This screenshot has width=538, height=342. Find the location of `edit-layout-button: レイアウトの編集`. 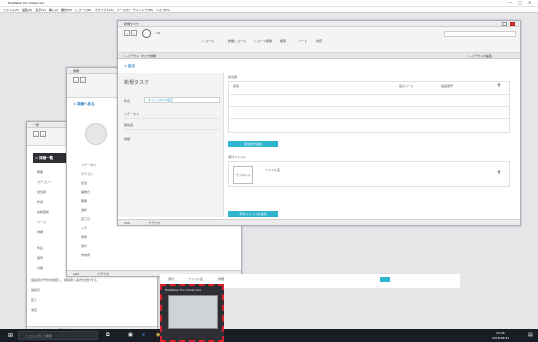

edit-layout-button: レイアウトの編集 is located at coordinates (480, 56).